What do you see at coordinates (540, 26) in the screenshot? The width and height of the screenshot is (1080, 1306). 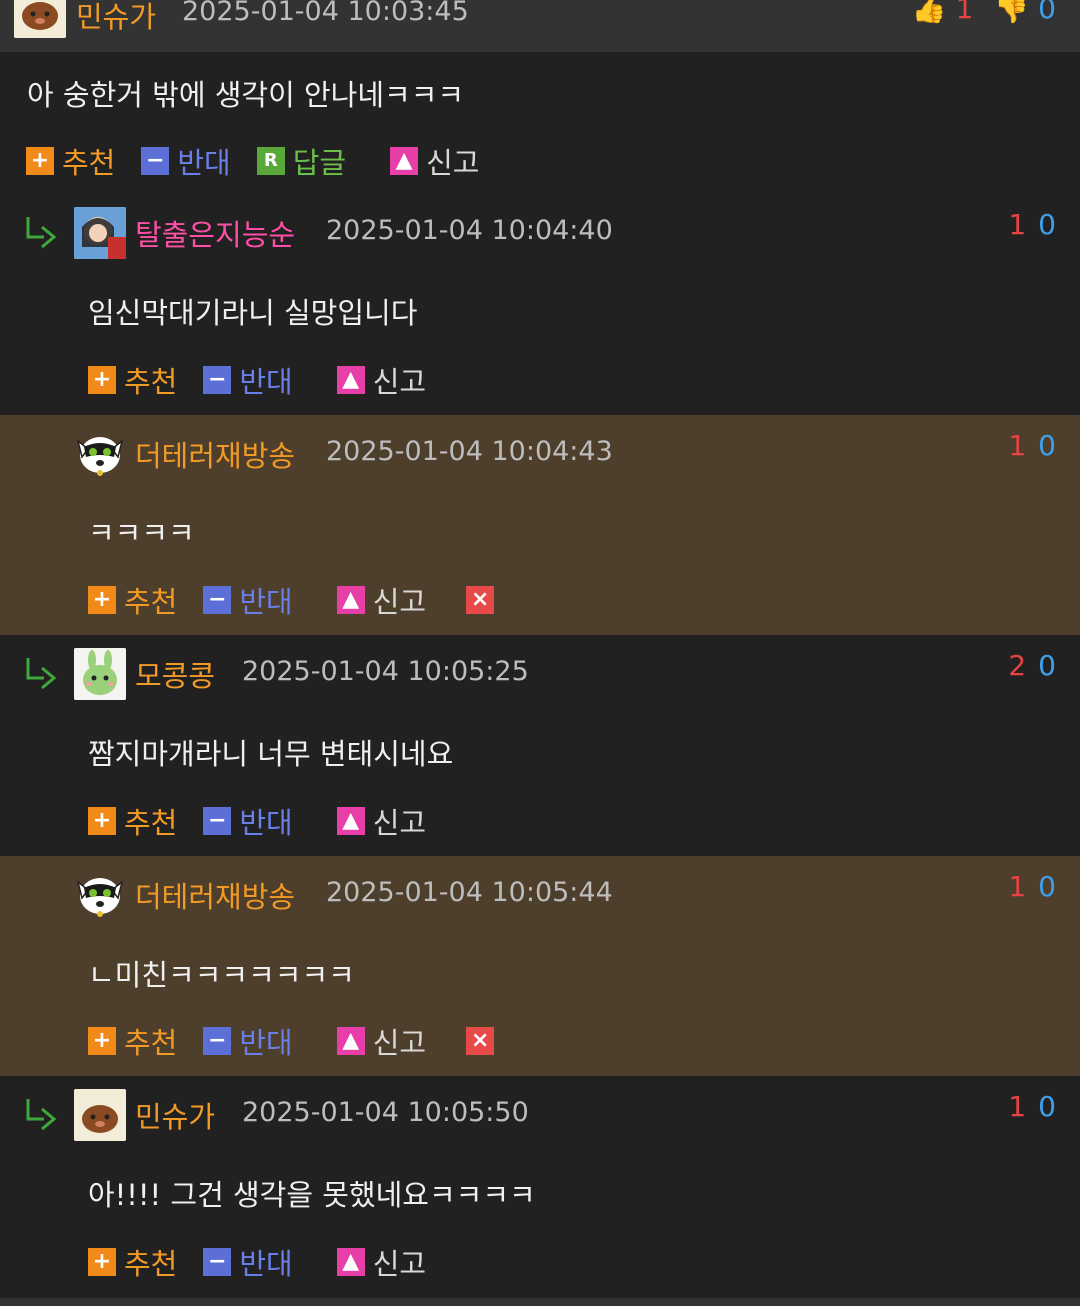 I see `comment-header: 민슈가 2025-01-04 10:03:45 👍 1 👎 0` at bounding box center [540, 26].